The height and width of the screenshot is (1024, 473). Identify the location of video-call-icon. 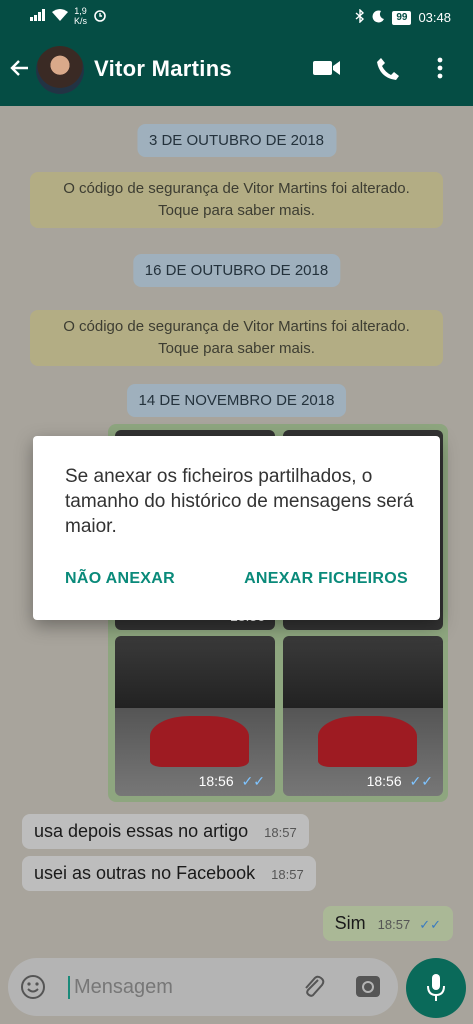
(327, 70).